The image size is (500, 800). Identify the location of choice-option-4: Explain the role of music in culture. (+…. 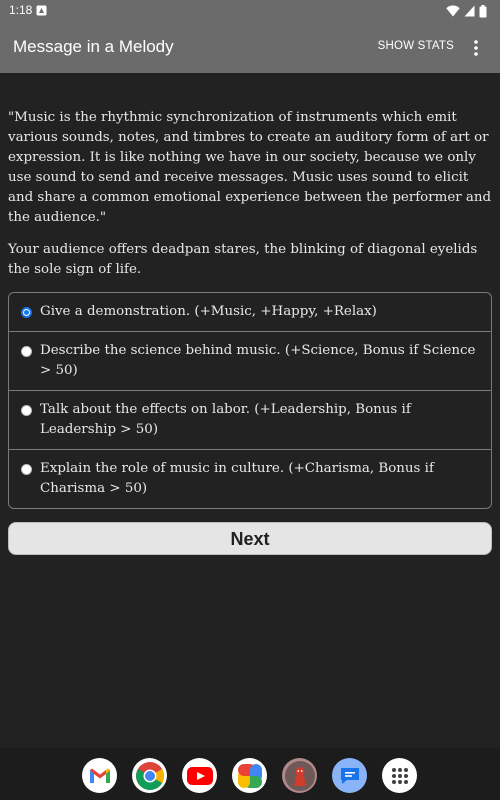
(250, 478).